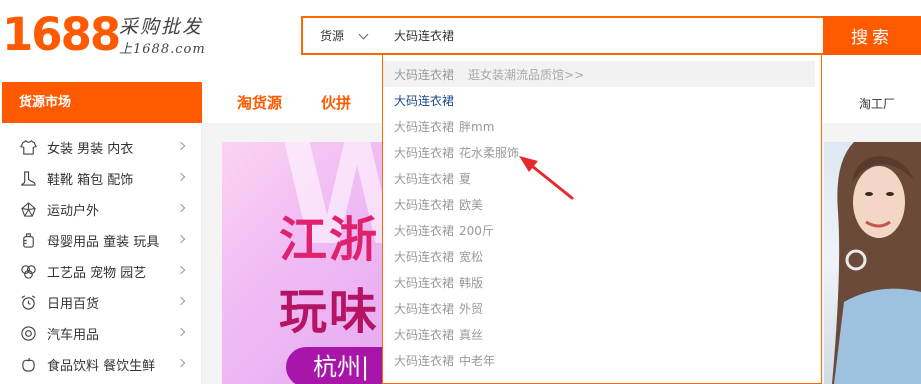 The image size is (921, 384). Describe the element at coordinates (90, 149) in the screenshot. I see `category-label: 女装 男装 内衣` at that location.